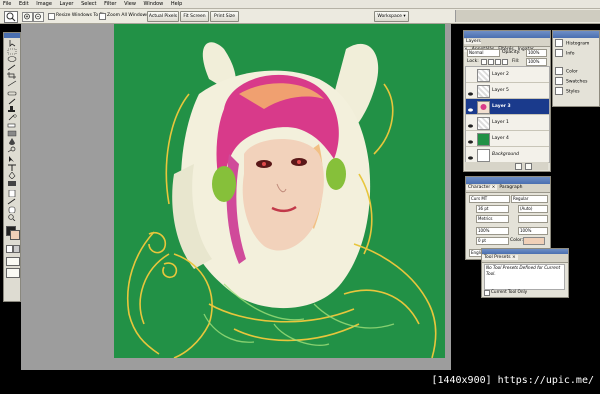 This screenshot has width=600, height=394. Describe the element at coordinates (572, 72) in the screenshot. I see `color-label: Color` at that location.